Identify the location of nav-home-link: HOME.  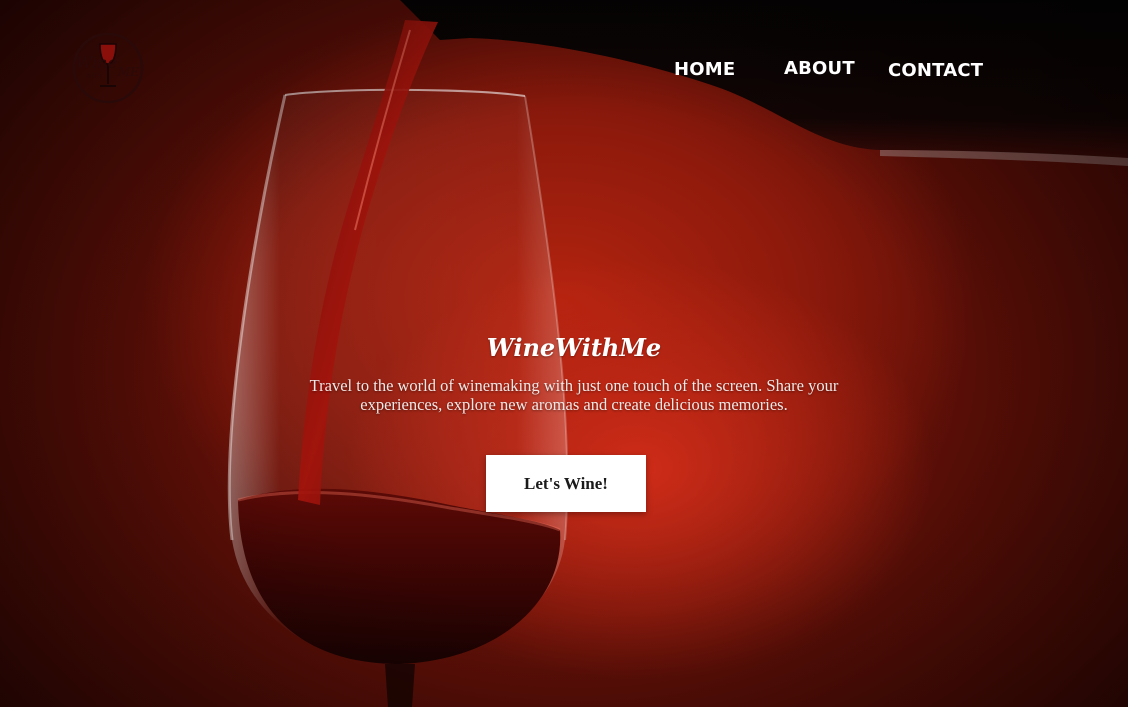
(704, 70).